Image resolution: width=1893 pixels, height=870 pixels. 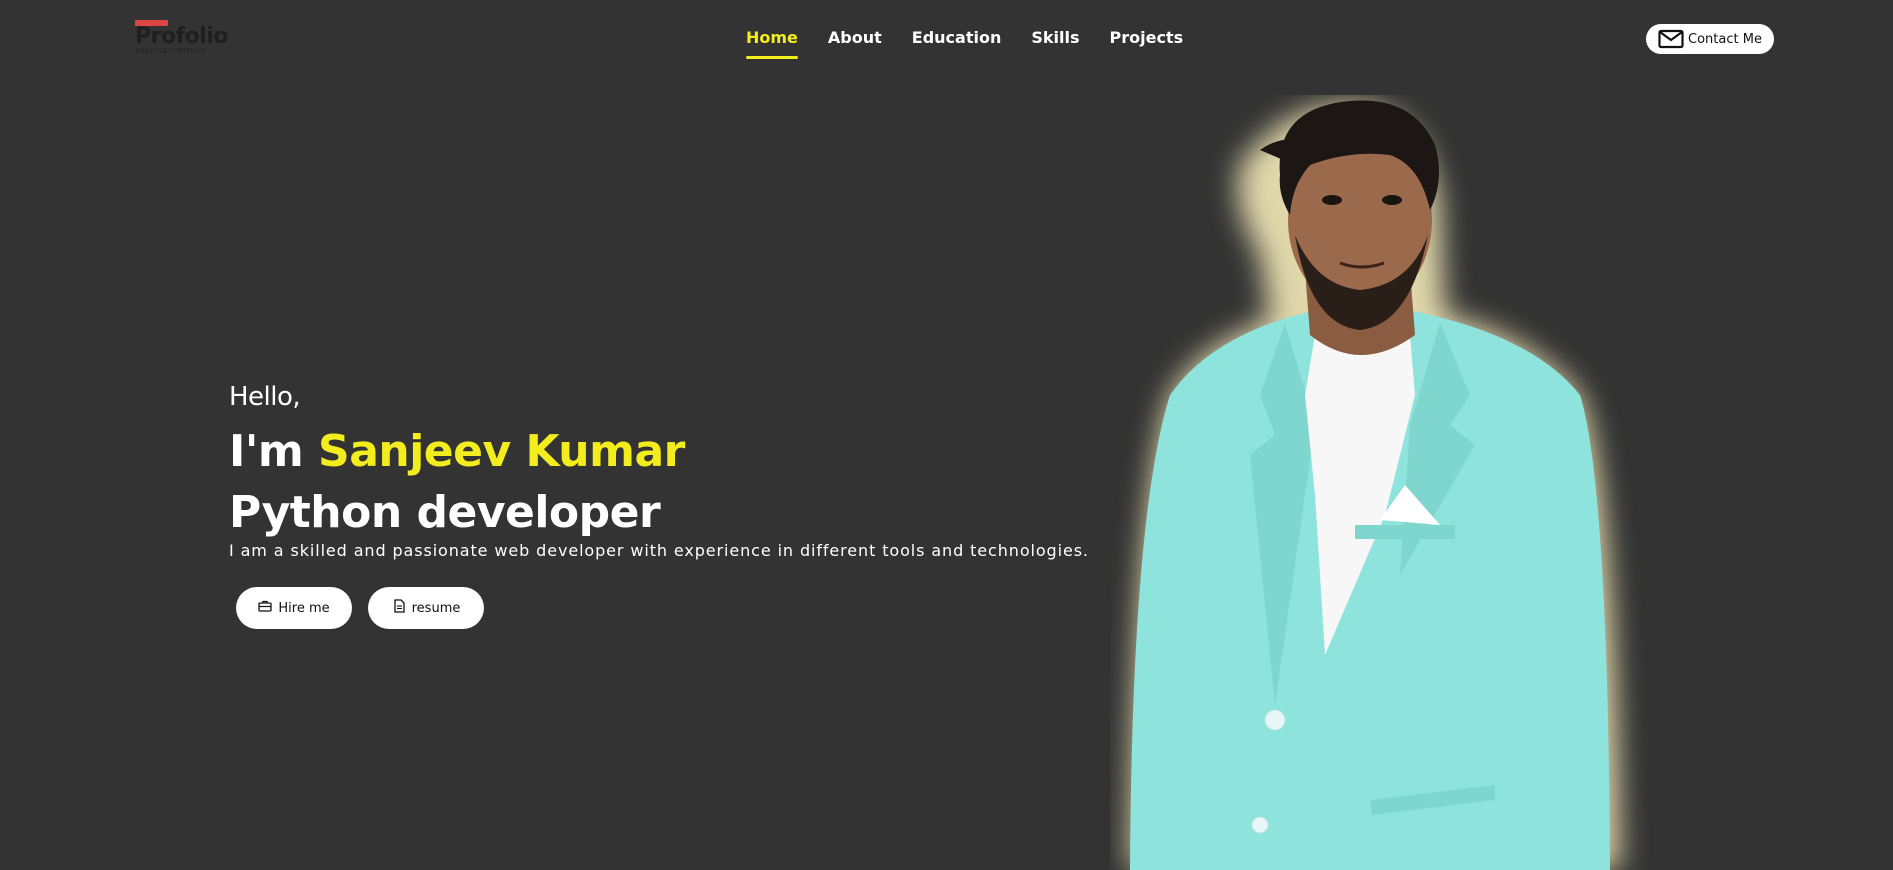 I want to click on nav-projects: Projects, so click(x=1147, y=37).